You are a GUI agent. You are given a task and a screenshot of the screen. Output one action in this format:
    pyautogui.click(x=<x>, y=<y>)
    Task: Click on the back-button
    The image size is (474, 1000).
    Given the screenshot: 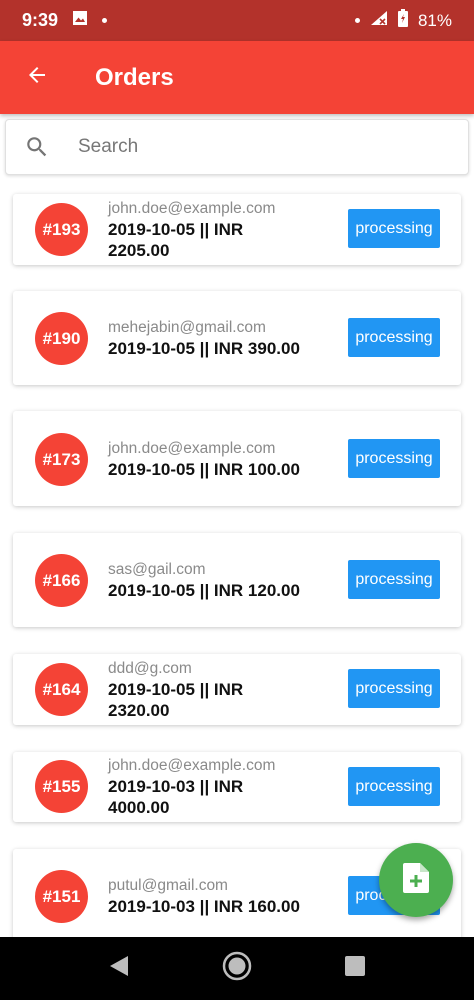 What is the action you would take?
    pyautogui.click(x=37, y=77)
    